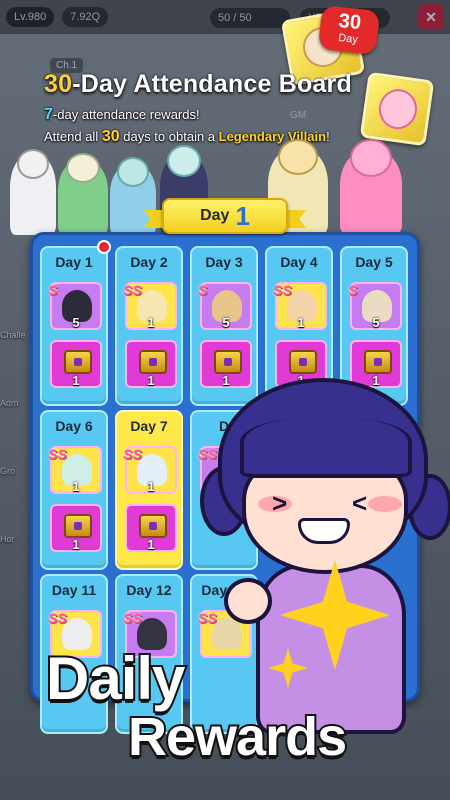  Describe the element at coordinates (215, 215) in the screenshot. I see `current-day-label: Day` at that location.